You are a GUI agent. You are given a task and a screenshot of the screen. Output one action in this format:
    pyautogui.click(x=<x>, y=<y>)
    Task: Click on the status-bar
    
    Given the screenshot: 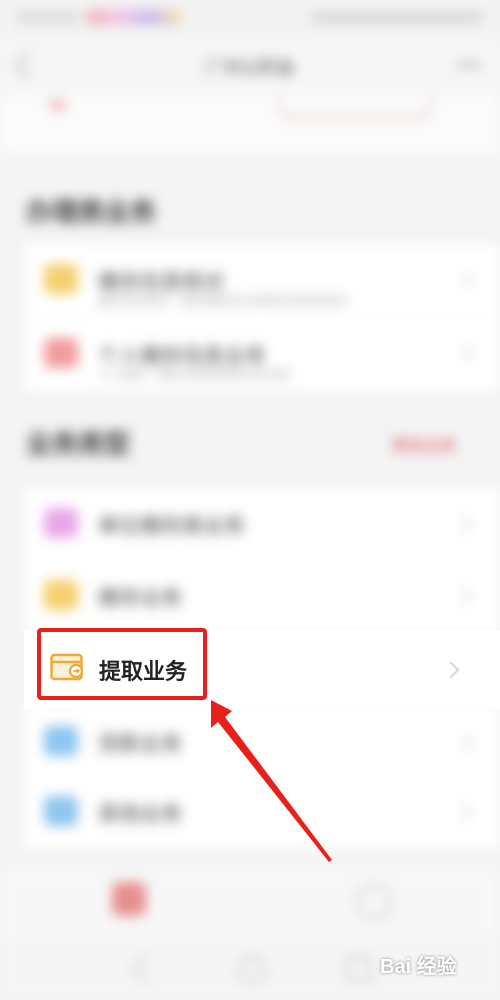 What is the action you would take?
    pyautogui.click(x=250, y=18)
    